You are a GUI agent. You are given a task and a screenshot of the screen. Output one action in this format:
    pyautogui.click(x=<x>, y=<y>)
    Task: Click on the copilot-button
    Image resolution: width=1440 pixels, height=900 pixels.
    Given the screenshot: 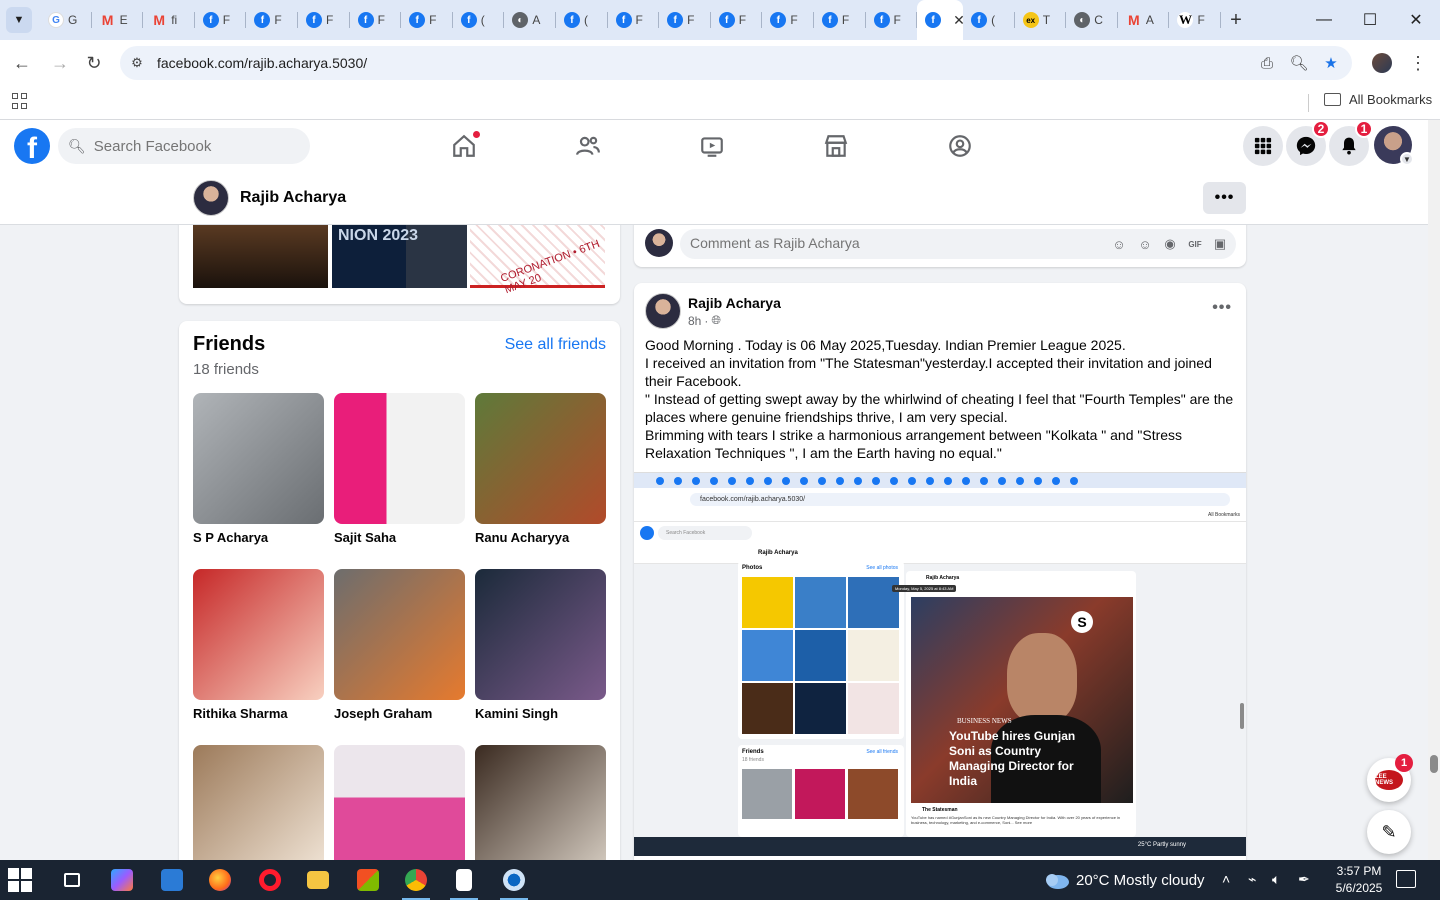 What is the action you would take?
    pyautogui.click(x=122, y=880)
    